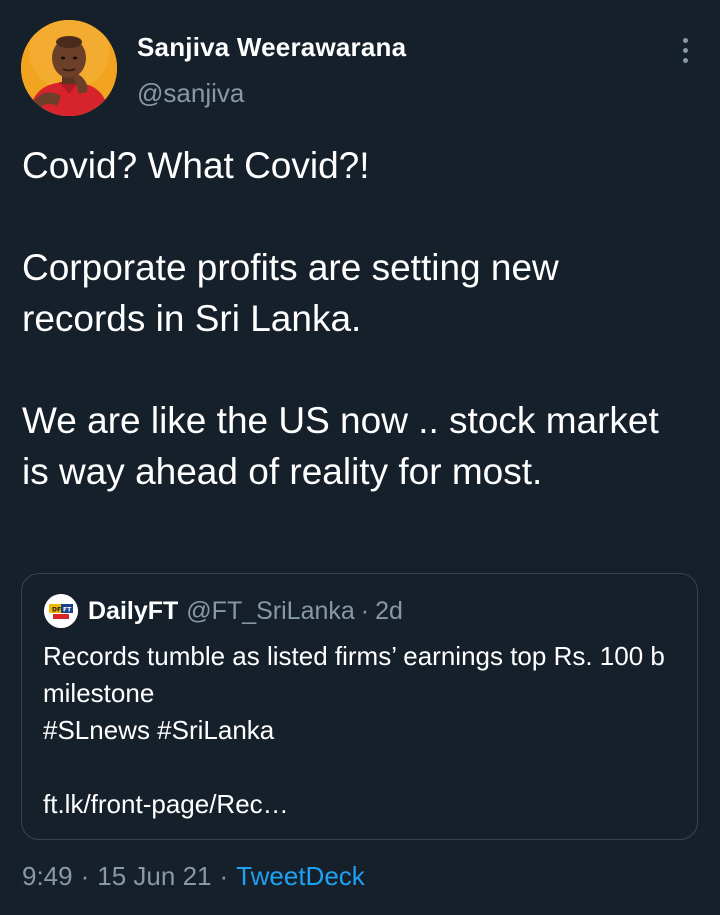  I want to click on svg-text: FT, so click(67, 610).